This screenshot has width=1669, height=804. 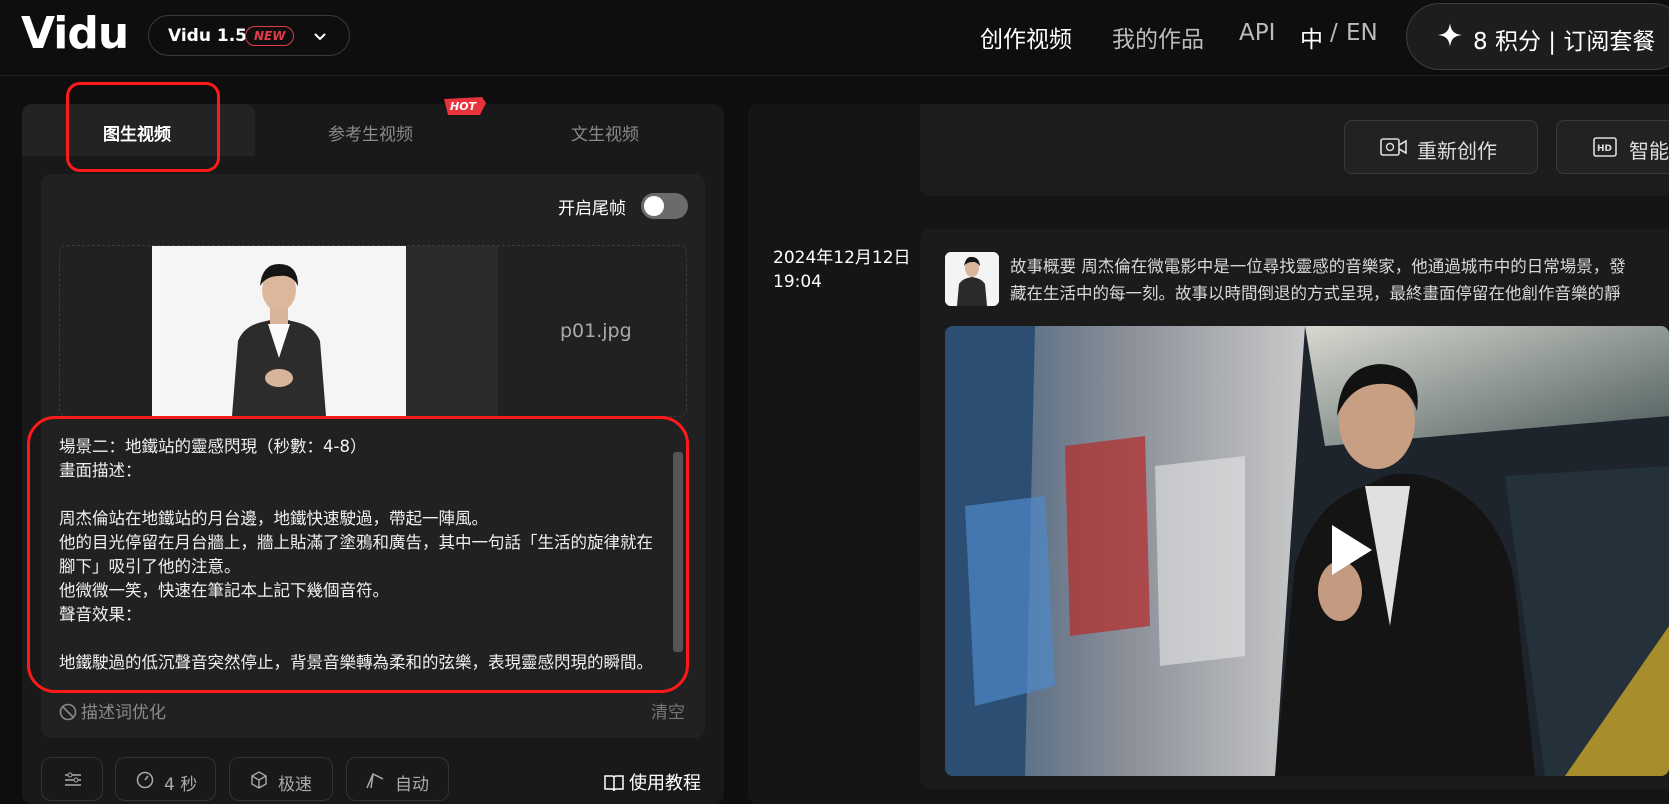 I want to click on file-name: p01.jpg, so click(x=596, y=331).